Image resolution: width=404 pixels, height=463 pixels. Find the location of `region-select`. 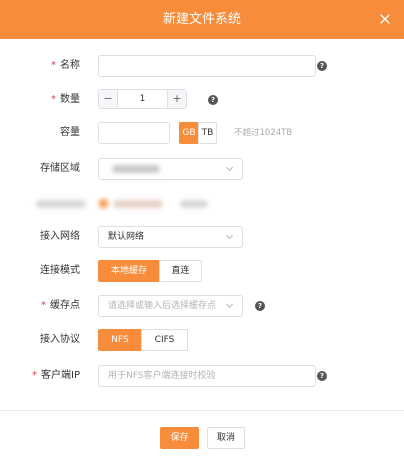

region-select is located at coordinates (170, 169).